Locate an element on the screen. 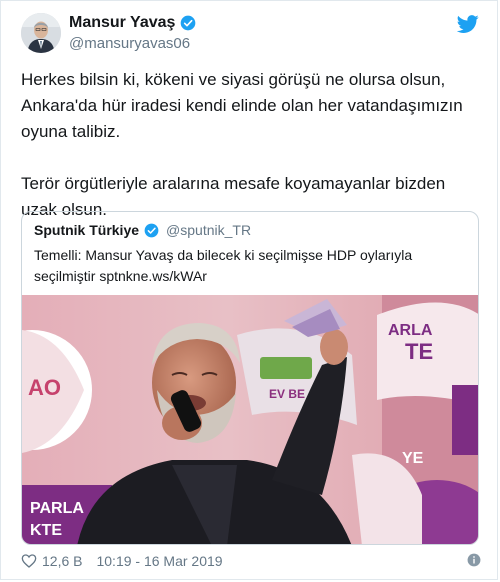  tweet-footer: 12,6 B 10:19 - 16 Mar 2019 is located at coordinates (251, 561).